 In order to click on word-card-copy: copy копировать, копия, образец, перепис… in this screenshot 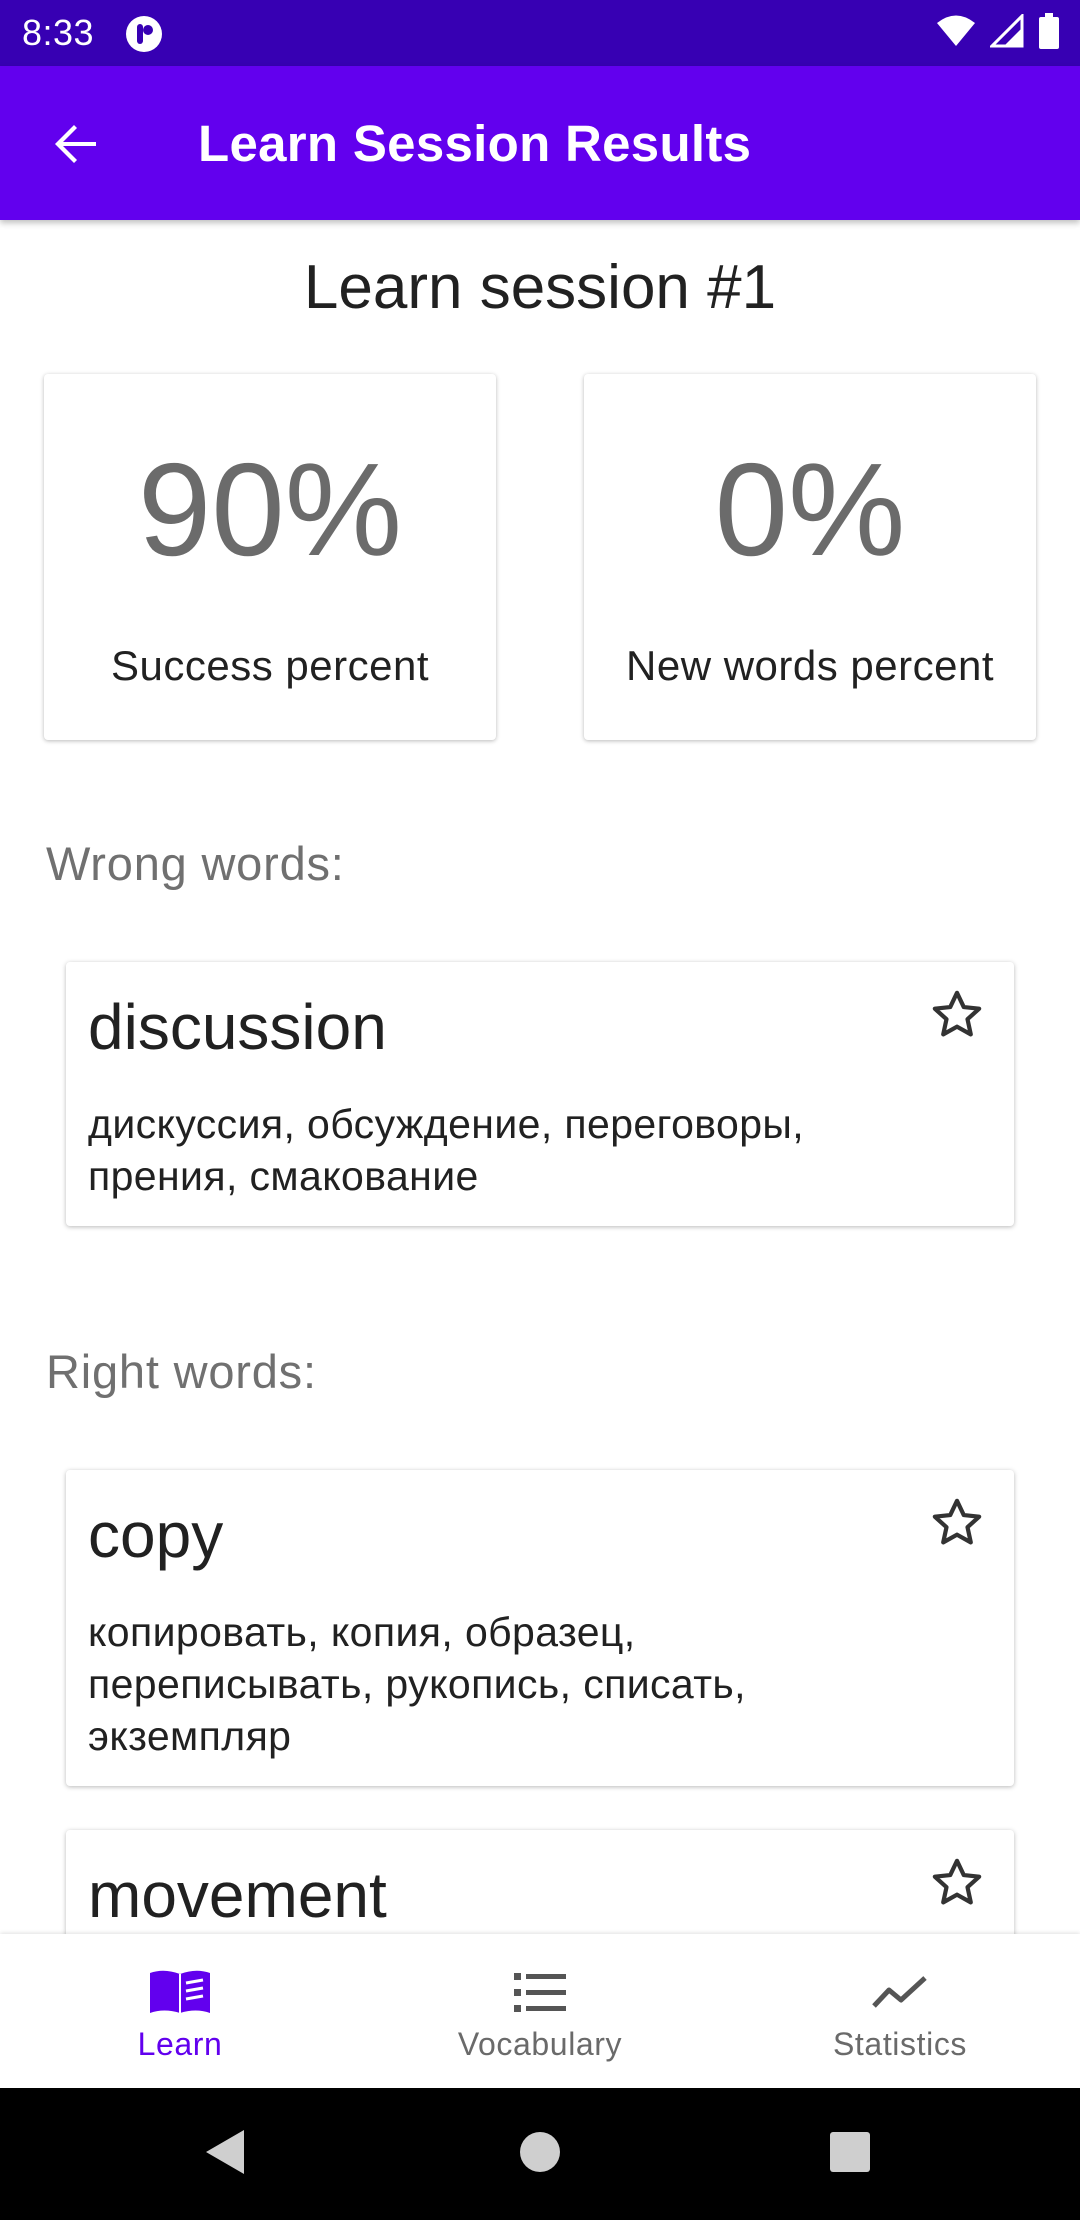, I will do `click(540, 1628)`.